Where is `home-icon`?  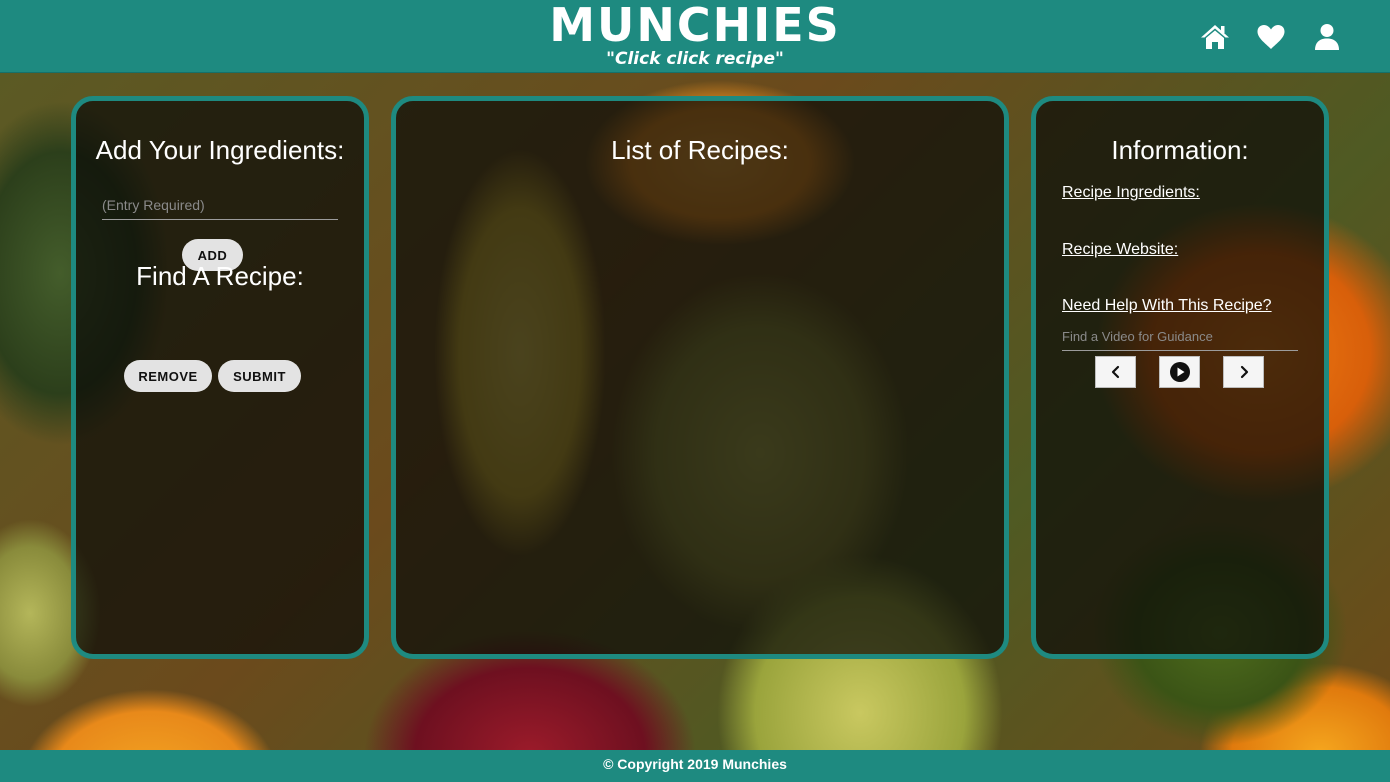 home-icon is located at coordinates (1215, 37).